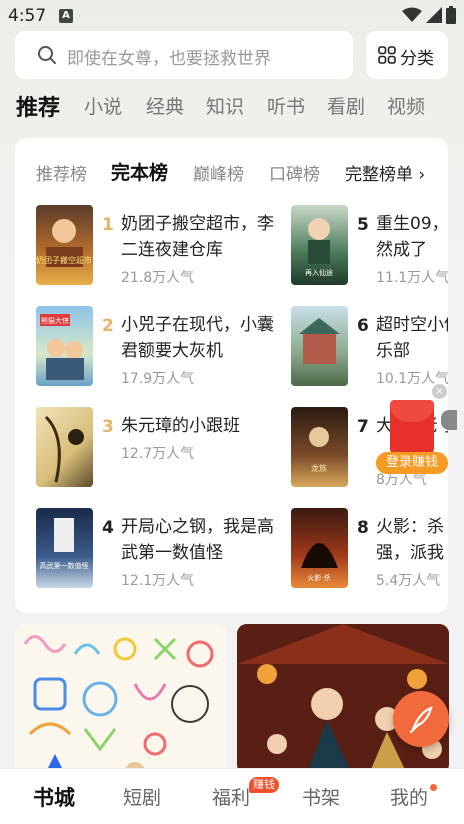 This screenshot has width=464, height=824. What do you see at coordinates (363, 225) in the screenshot?
I see `rank-number: 5` at bounding box center [363, 225].